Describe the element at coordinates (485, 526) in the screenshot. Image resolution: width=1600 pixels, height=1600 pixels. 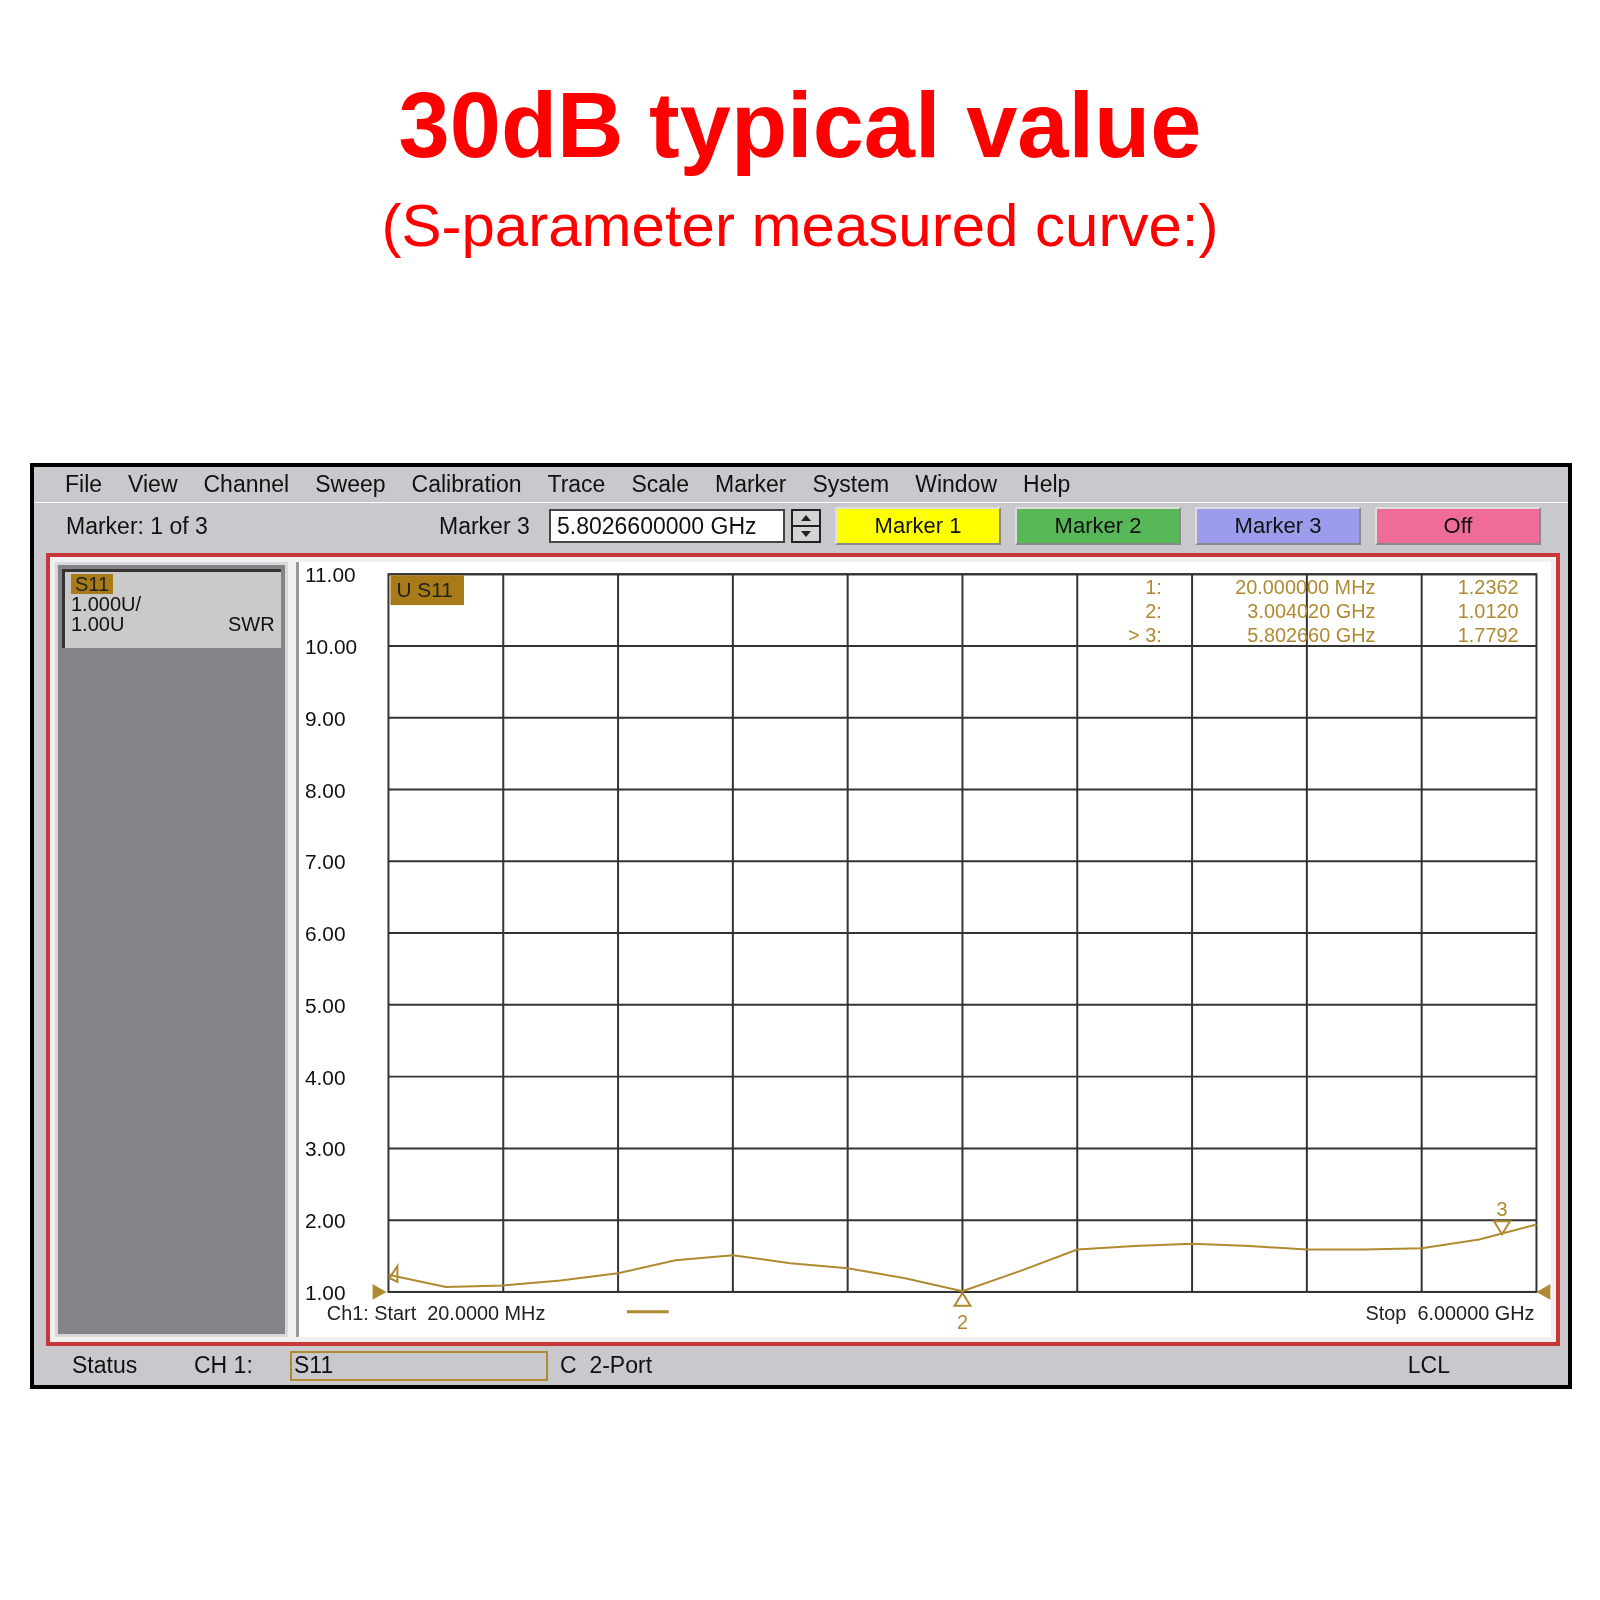
I see `field-label: Marker 3` at that location.